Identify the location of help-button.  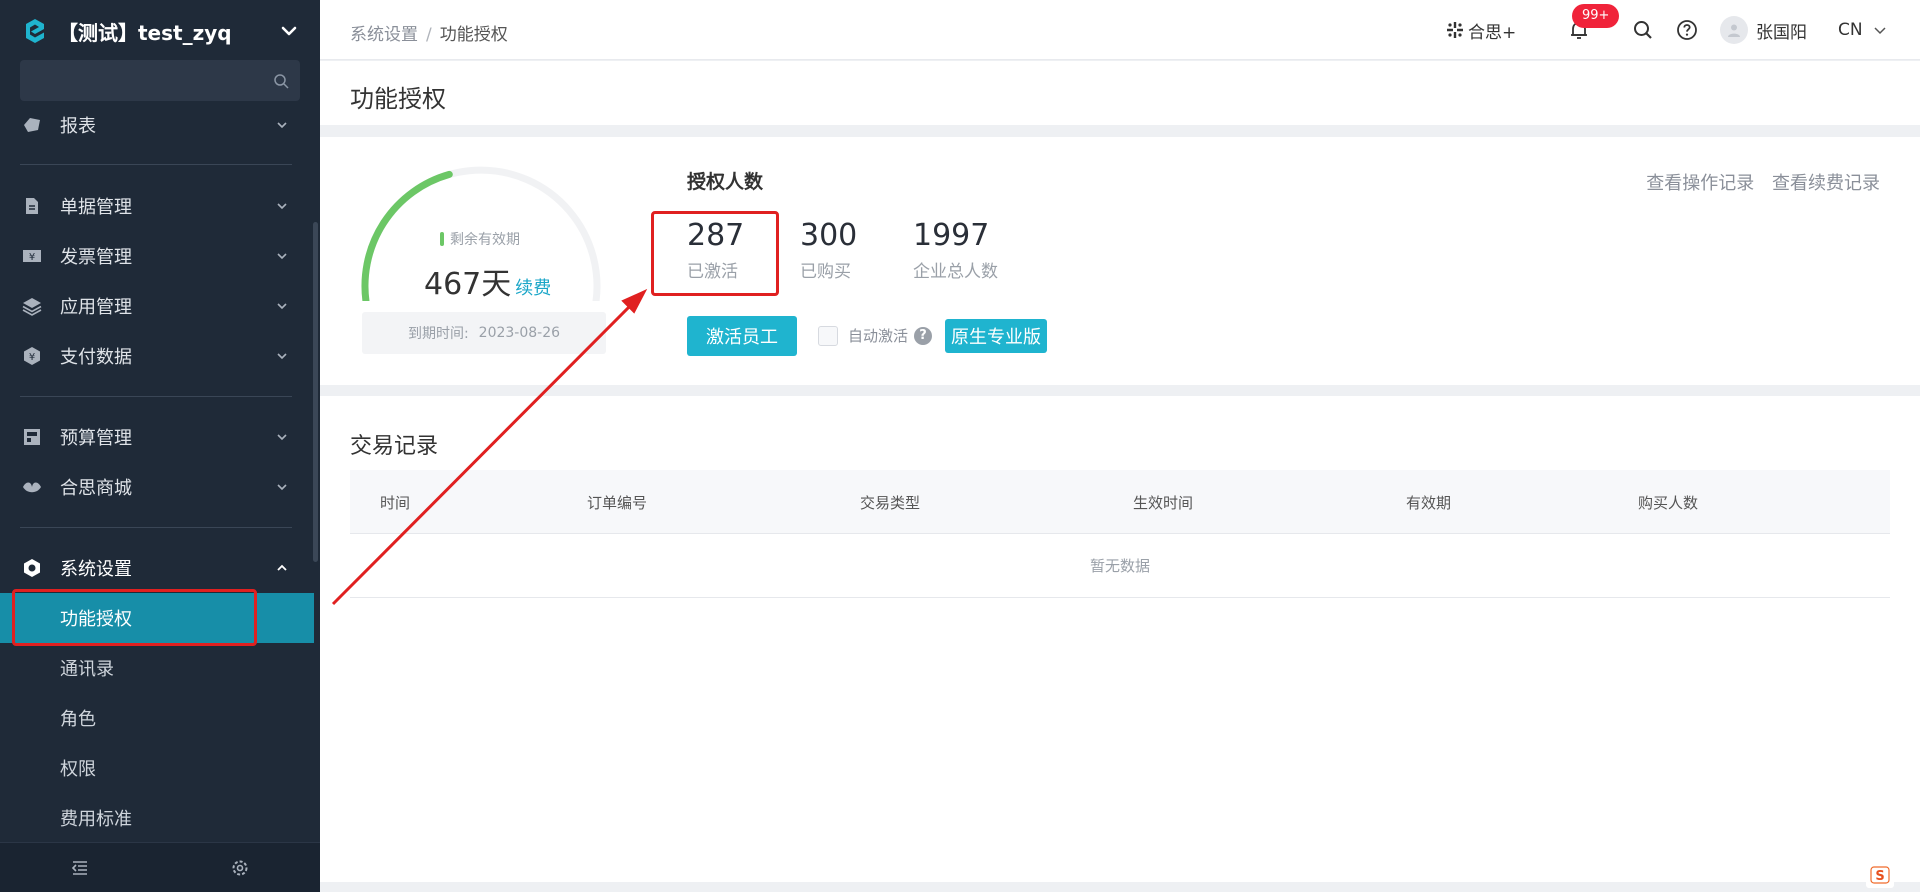
(1687, 30).